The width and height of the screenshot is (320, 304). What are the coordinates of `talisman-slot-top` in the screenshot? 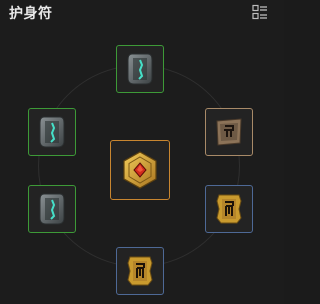 It's located at (140, 69).